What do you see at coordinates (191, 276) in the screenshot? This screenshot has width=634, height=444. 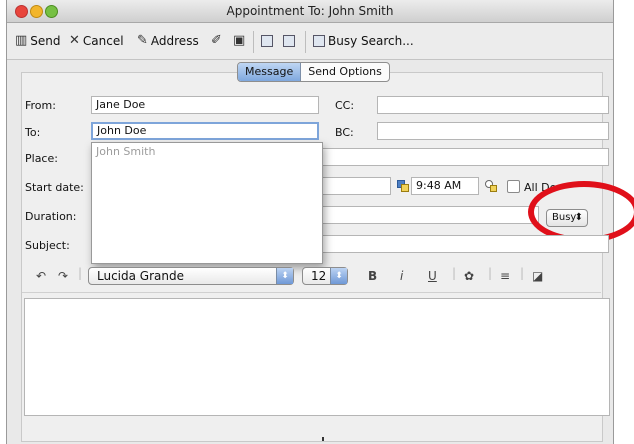 I see `font-family-select: Lucida Grande ⬍` at bounding box center [191, 276].